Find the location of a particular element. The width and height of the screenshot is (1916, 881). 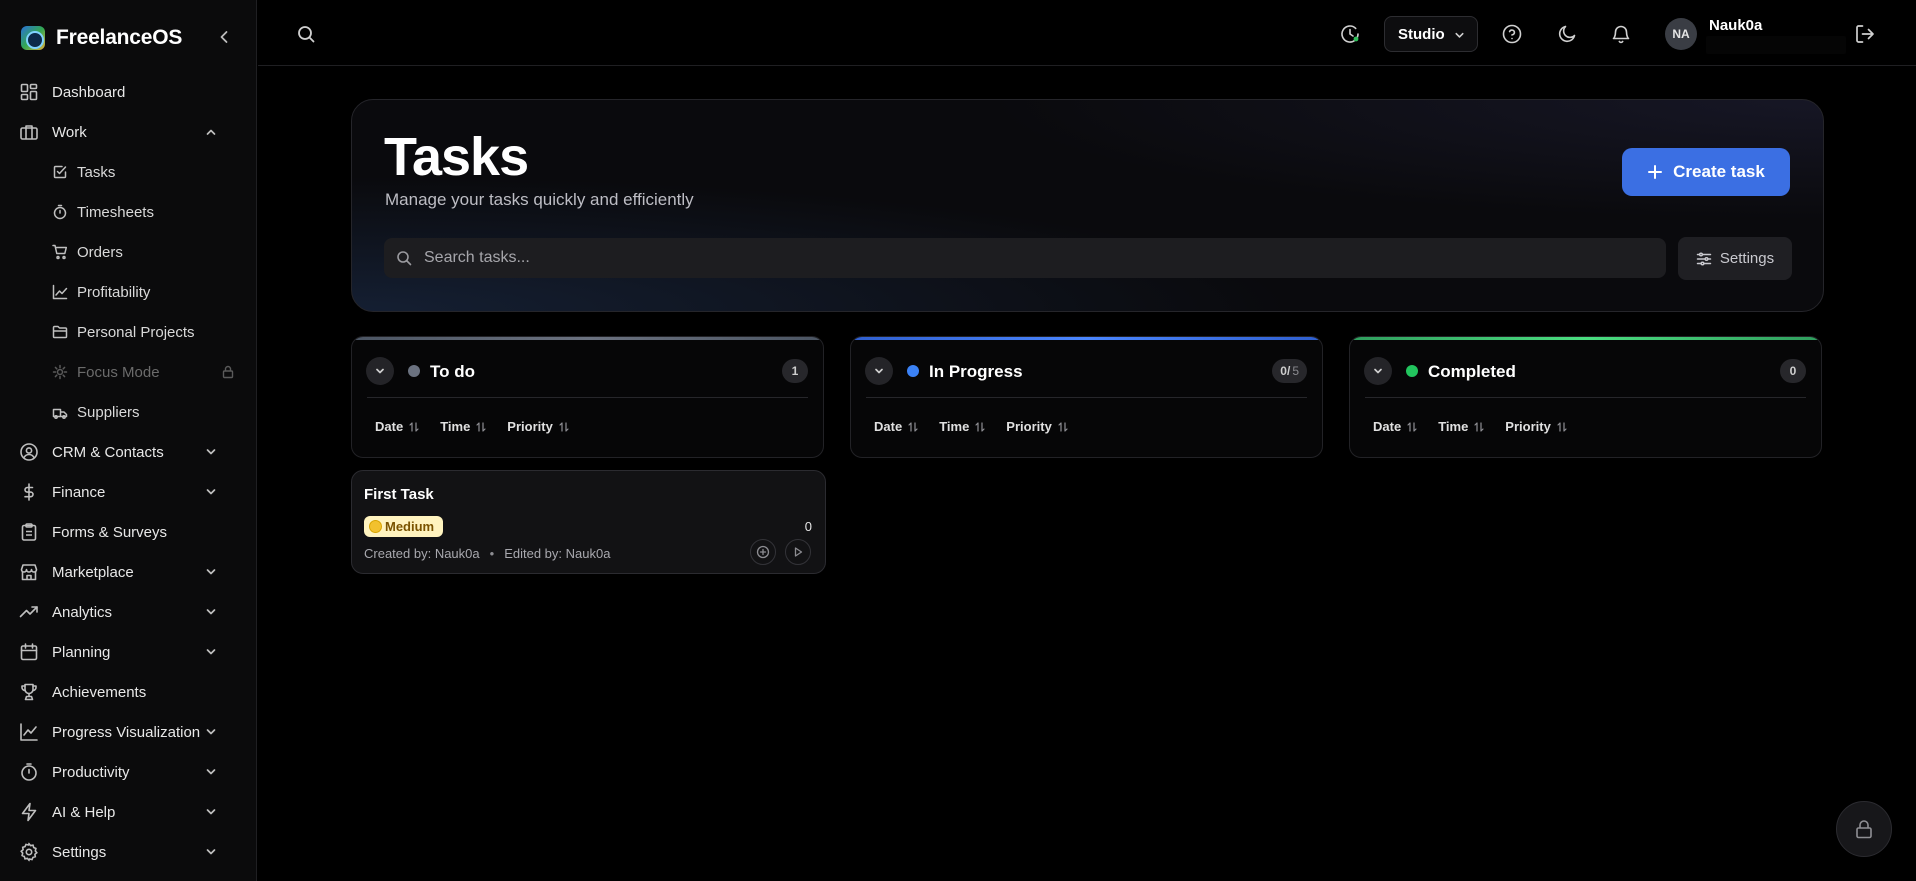

contacts-icon is located at coordinates (29, 452).